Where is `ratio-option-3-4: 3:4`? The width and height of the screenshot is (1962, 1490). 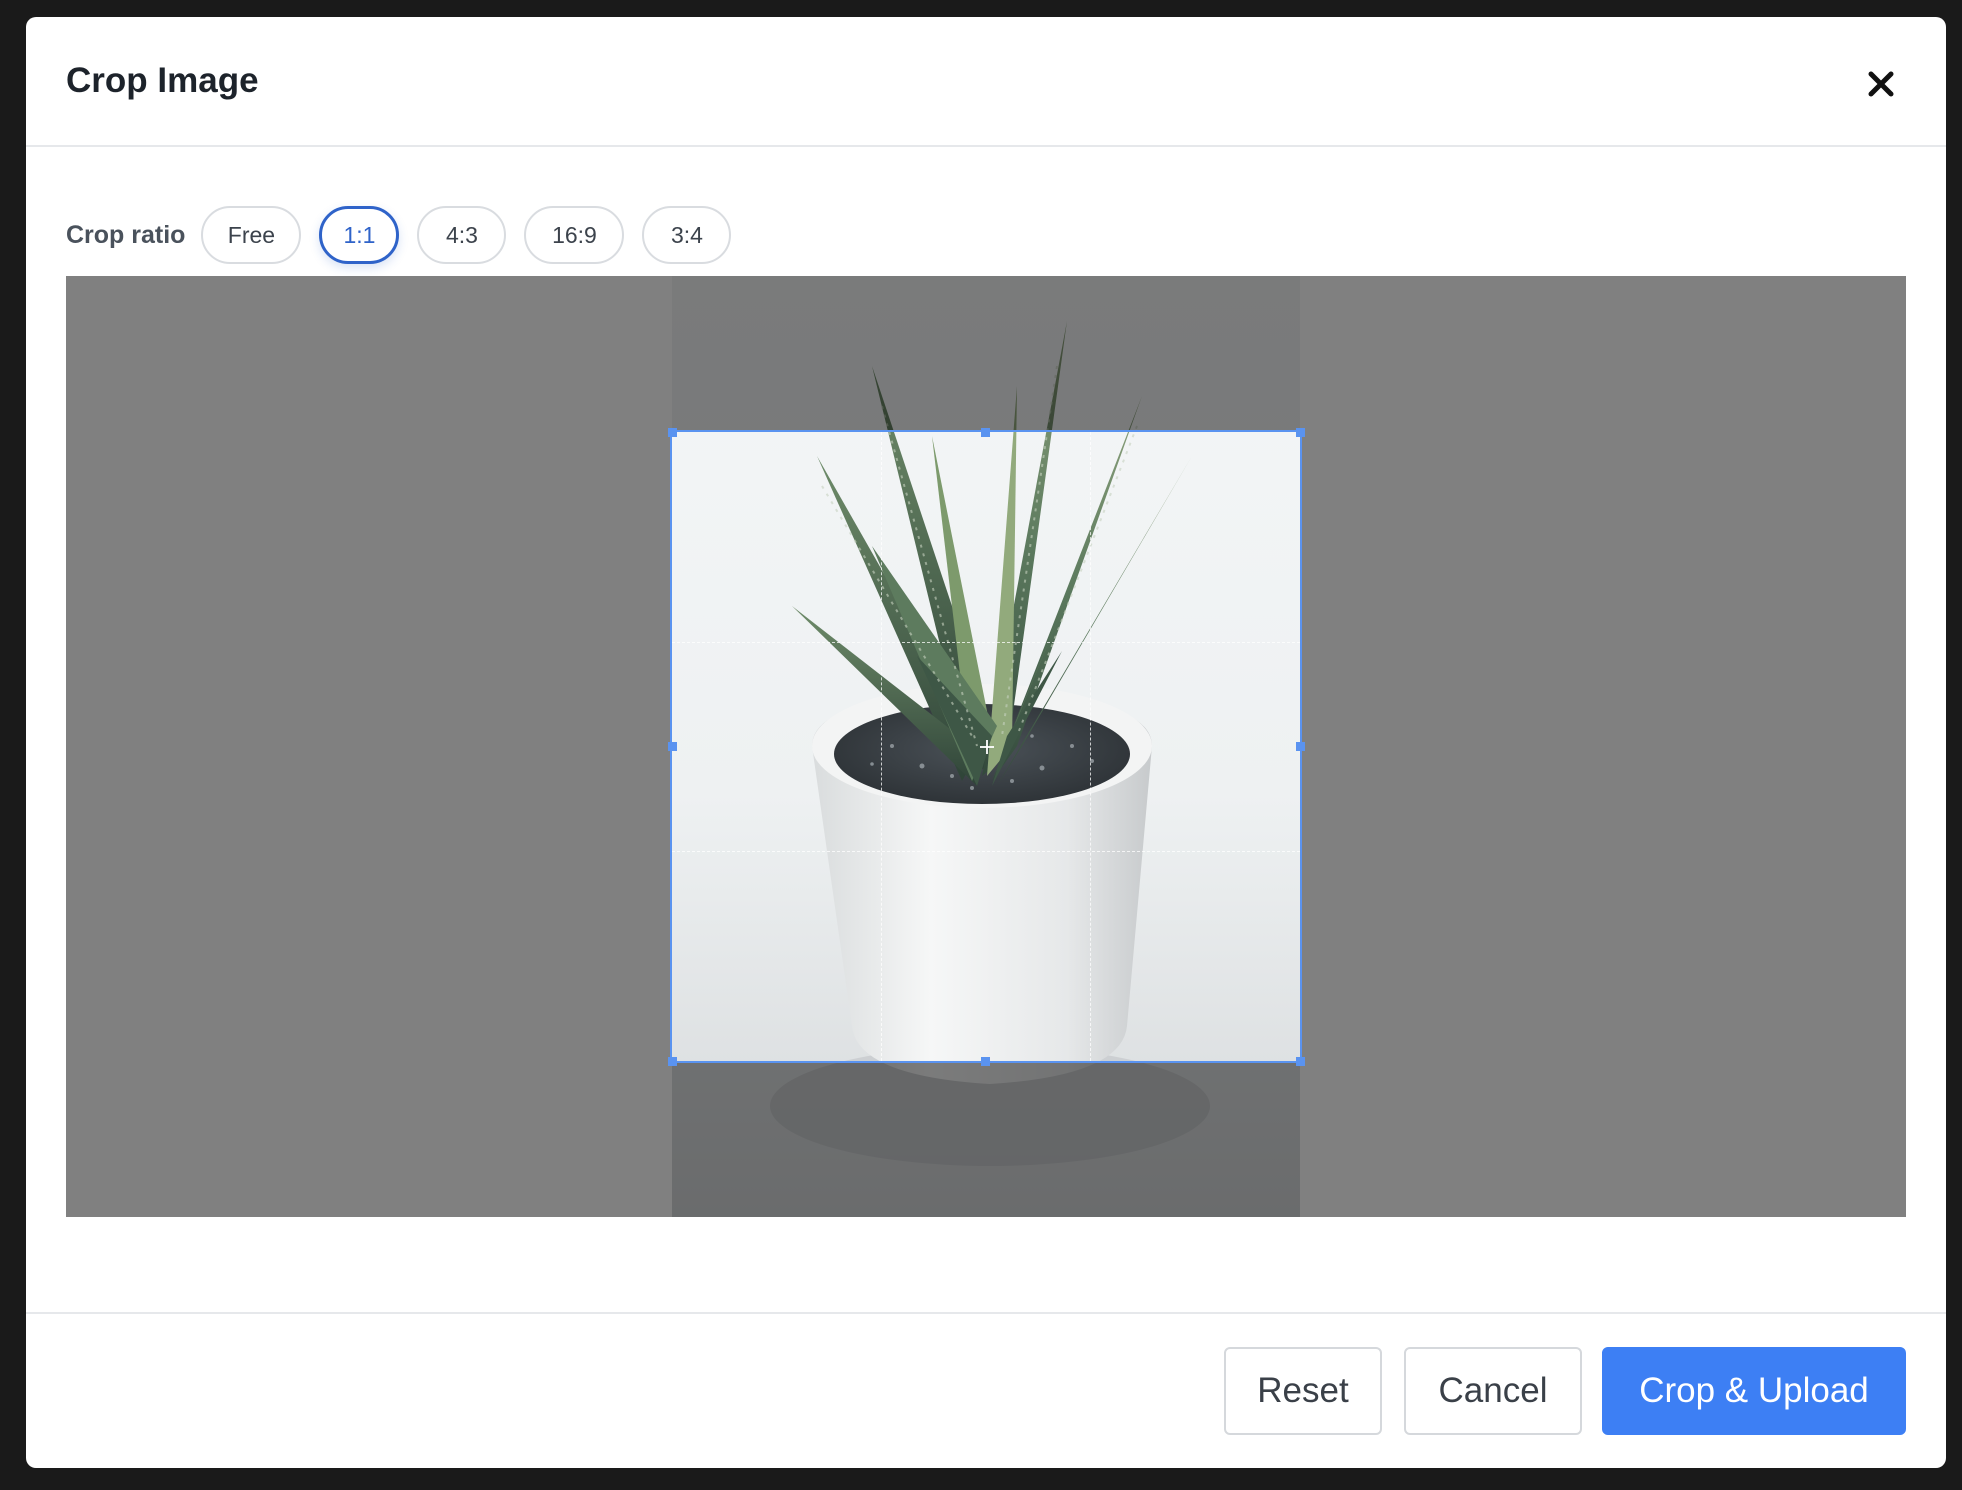
ratio-option-3-4: 3:4 is located at coordinates (687, 235).